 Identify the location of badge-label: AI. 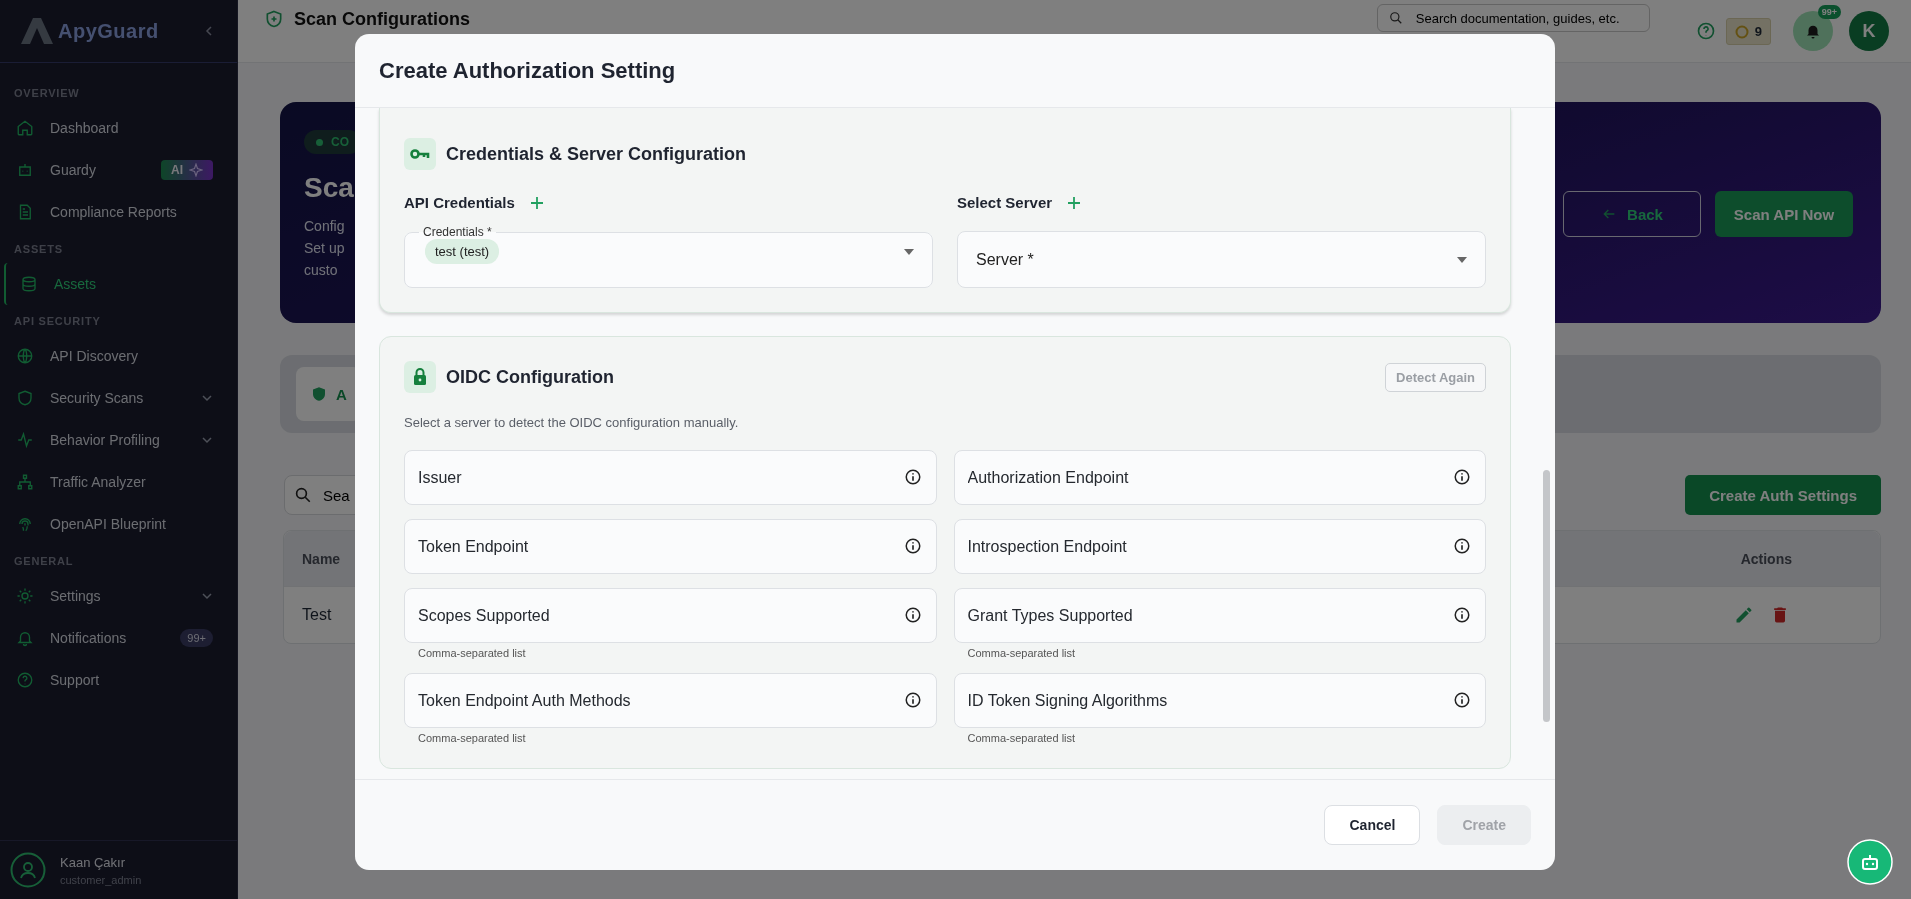
(177, 170).